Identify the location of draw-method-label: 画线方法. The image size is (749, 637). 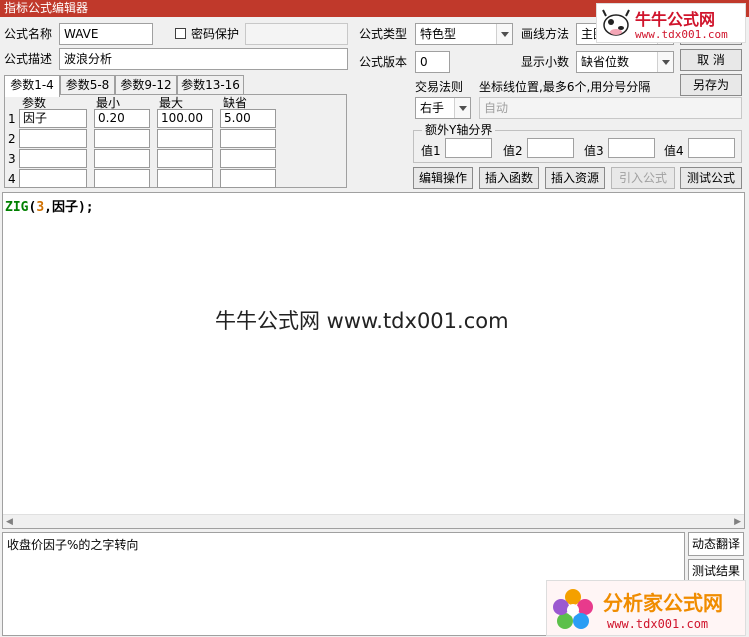
(545, 34).